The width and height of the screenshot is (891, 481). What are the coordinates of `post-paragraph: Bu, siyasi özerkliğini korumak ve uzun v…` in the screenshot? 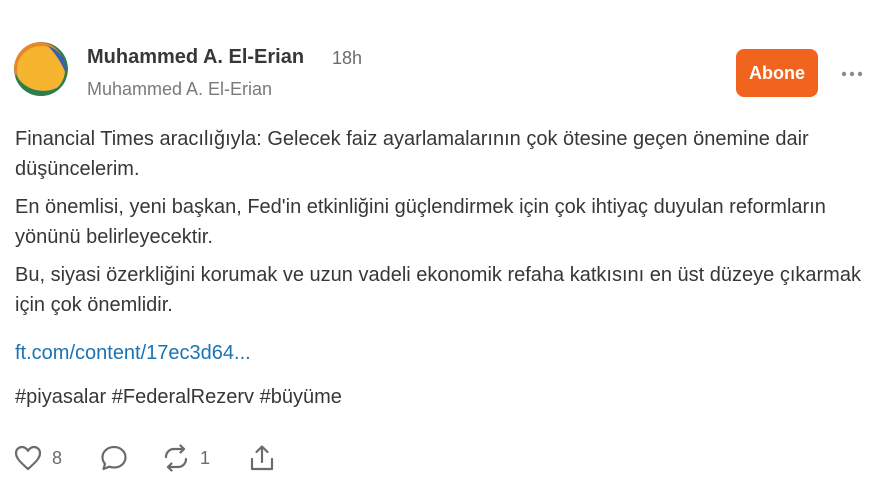 It's located at (438, 290).